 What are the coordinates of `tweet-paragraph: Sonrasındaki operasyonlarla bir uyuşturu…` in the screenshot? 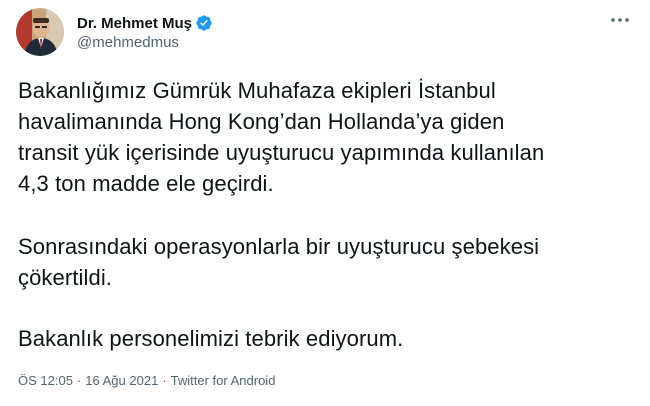 It's located at (279, 262).